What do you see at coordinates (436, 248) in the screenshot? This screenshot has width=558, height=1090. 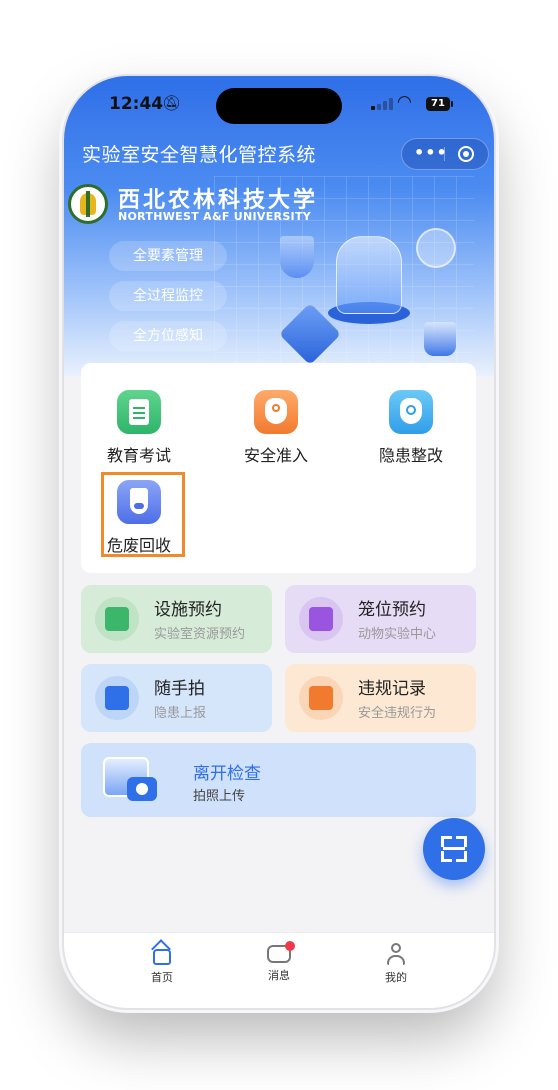 I see `globe-illustration-icon` at bounding box center [436, 248].